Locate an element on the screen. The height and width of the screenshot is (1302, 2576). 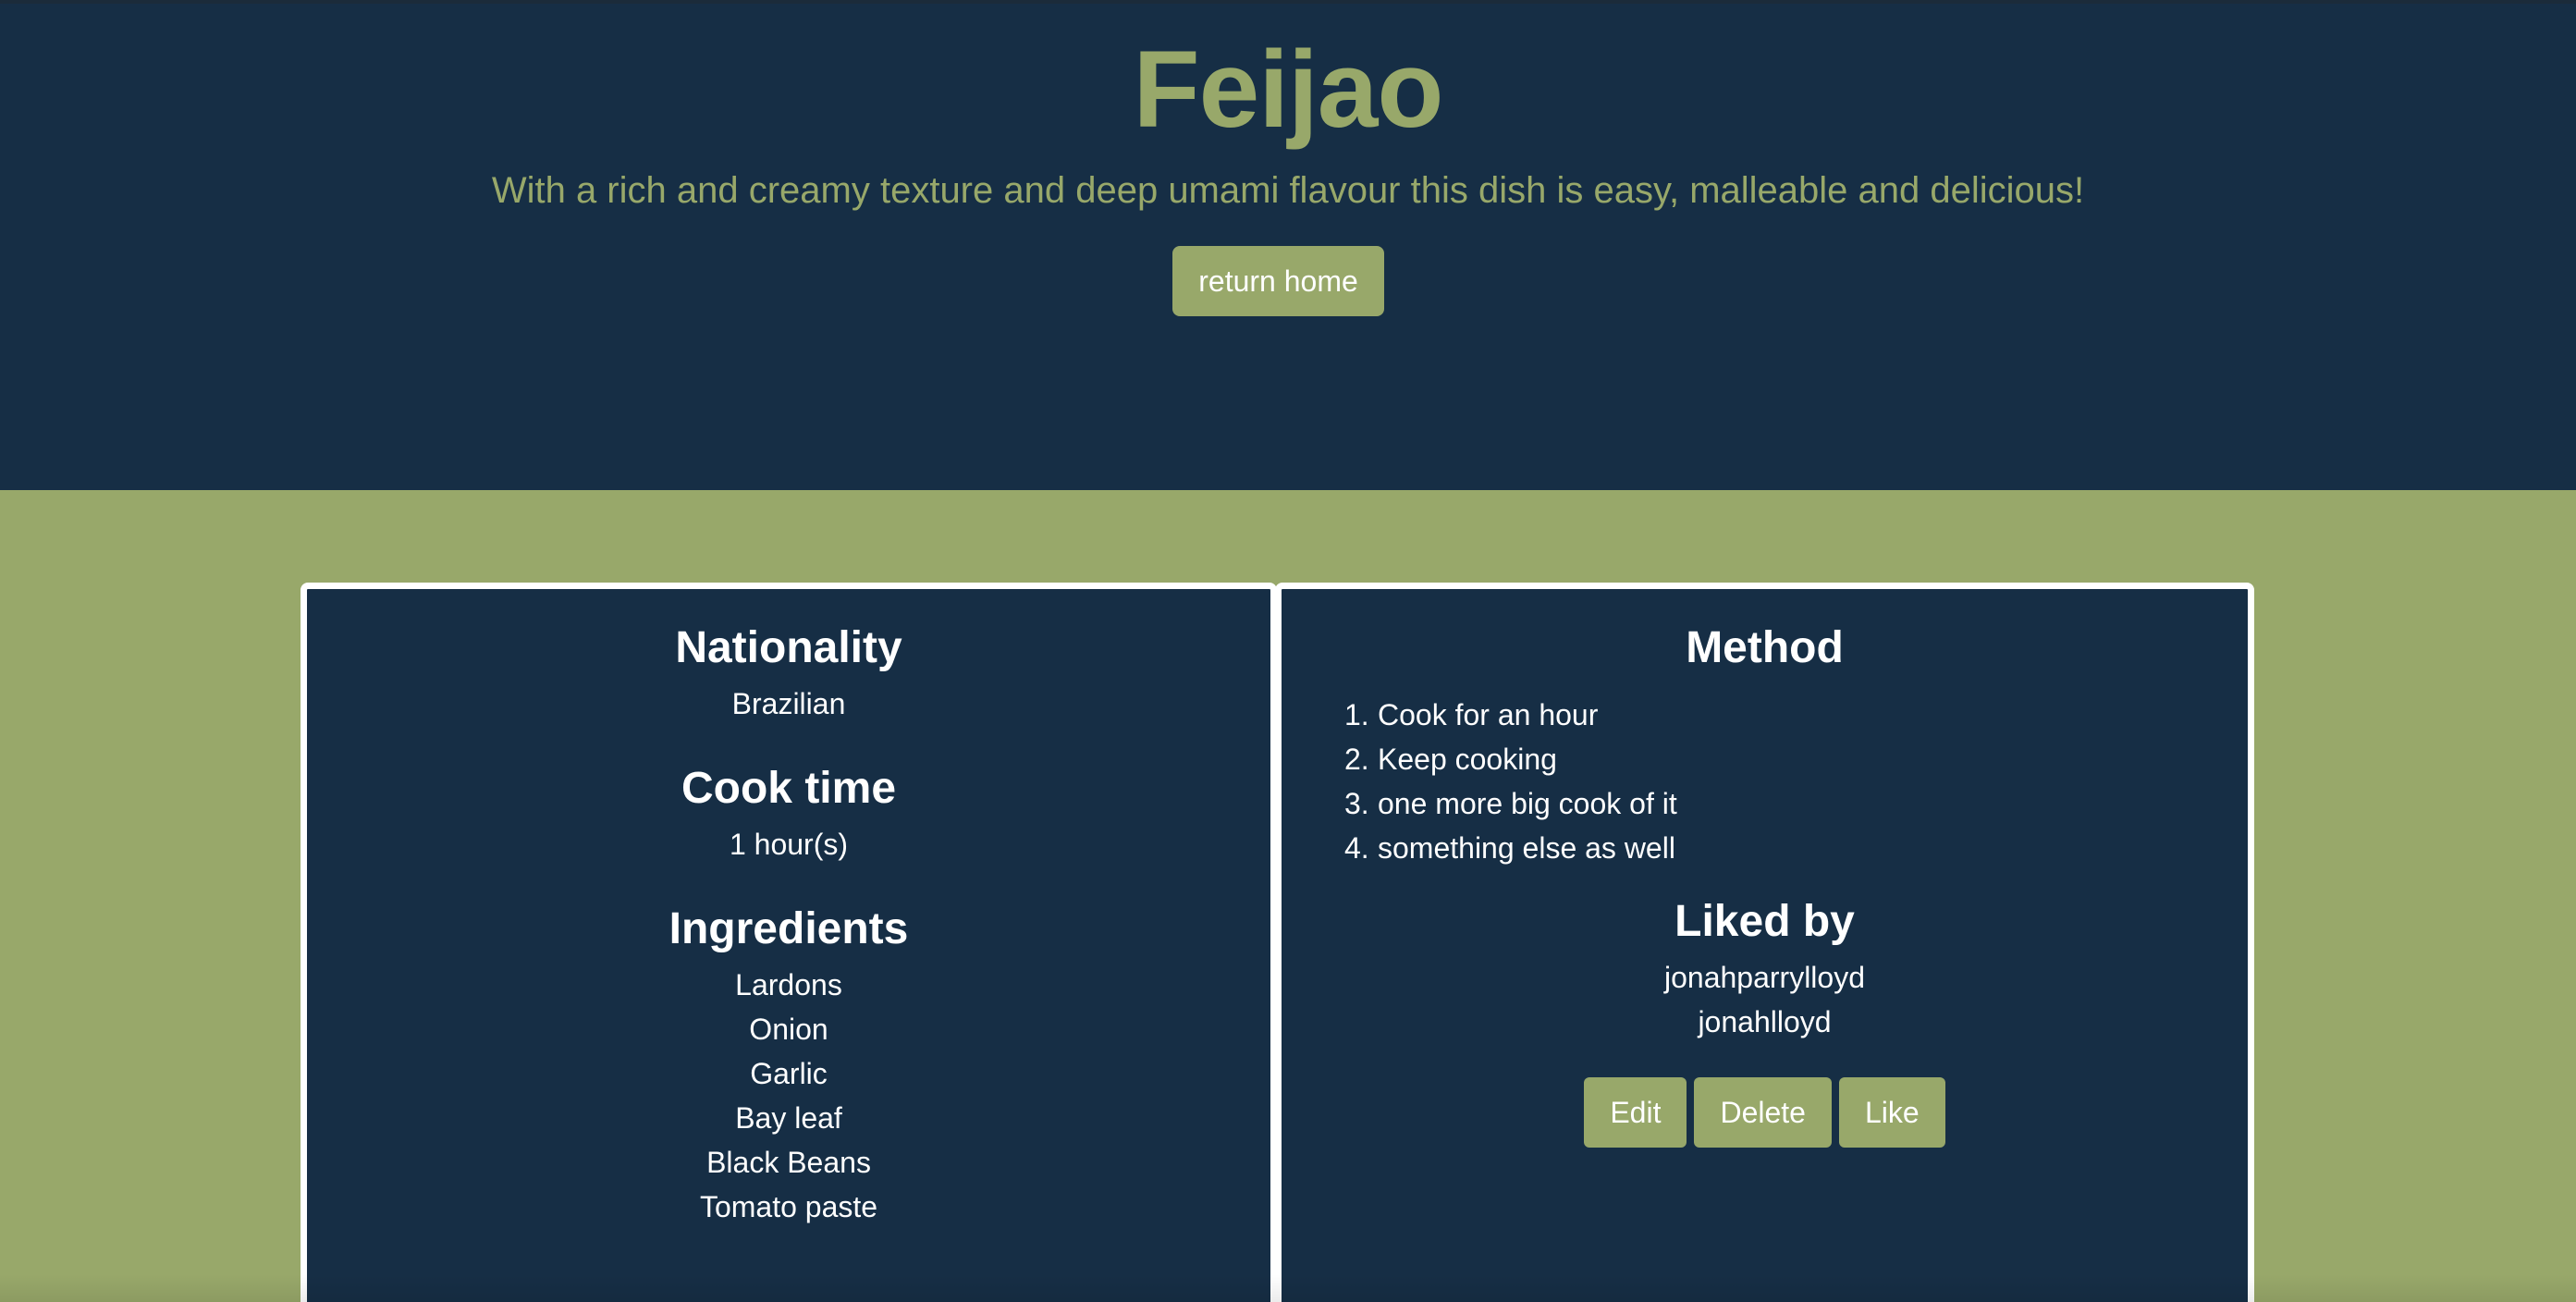
step-text: Keep cooking is located at coordinates (1467, 759).